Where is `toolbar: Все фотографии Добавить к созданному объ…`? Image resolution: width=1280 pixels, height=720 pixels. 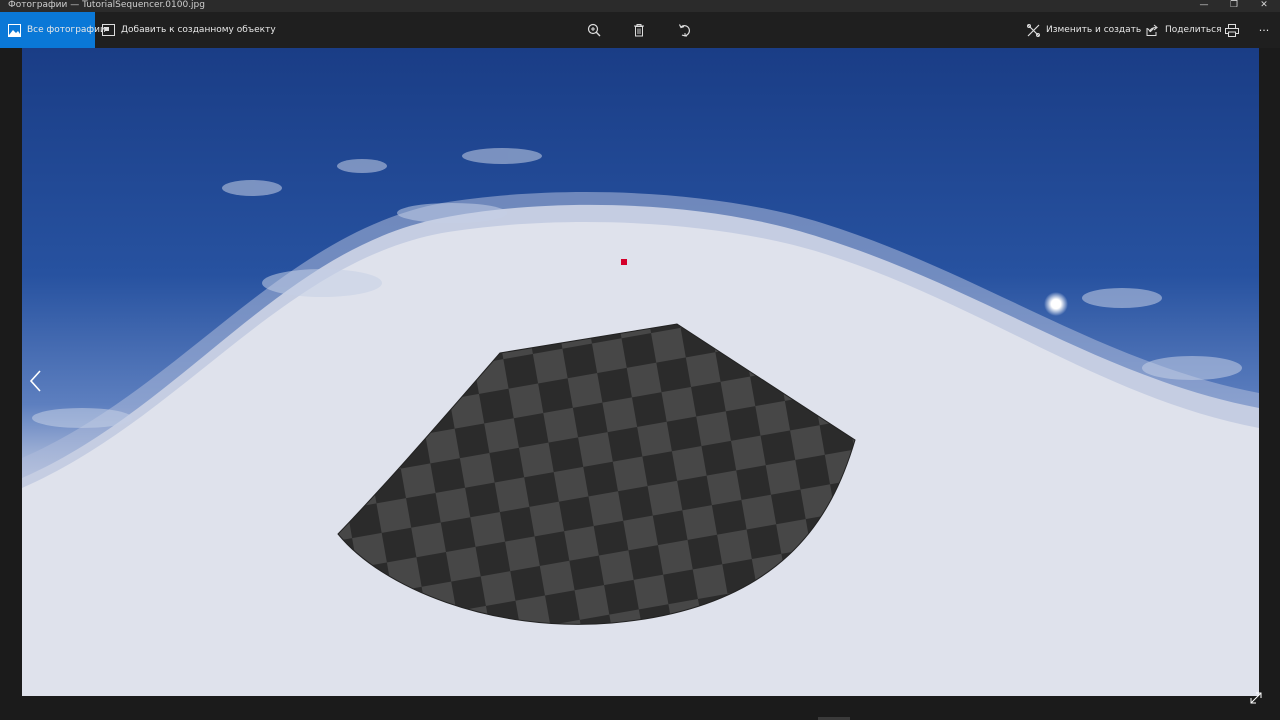
toolbar: Все фотографии Добавить к созданному объ… is located at coordinates (640, 30).